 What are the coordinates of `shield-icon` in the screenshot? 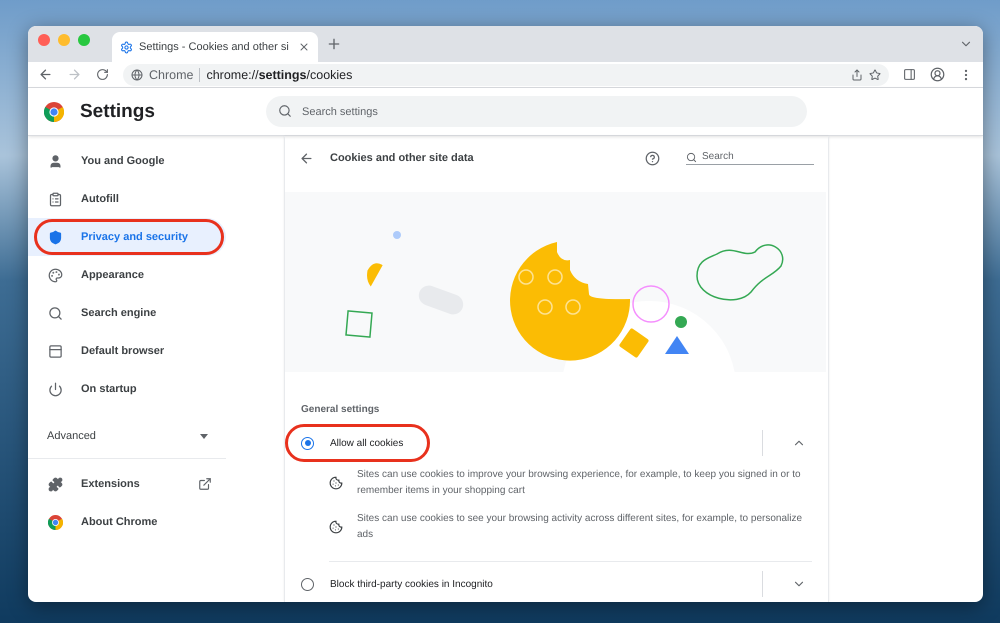 It's located at (55, 237).